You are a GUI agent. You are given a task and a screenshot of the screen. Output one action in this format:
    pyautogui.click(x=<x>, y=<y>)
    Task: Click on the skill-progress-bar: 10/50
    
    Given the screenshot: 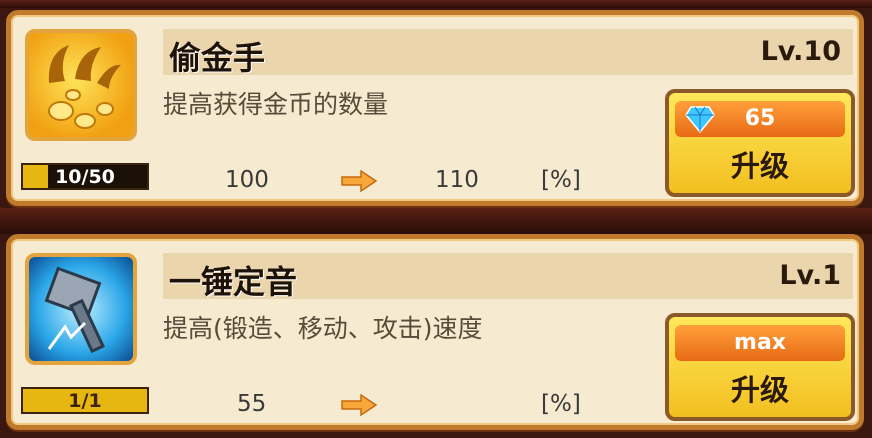 What is the action you would take?
    pyautogui.click(x=85, y=176)
    